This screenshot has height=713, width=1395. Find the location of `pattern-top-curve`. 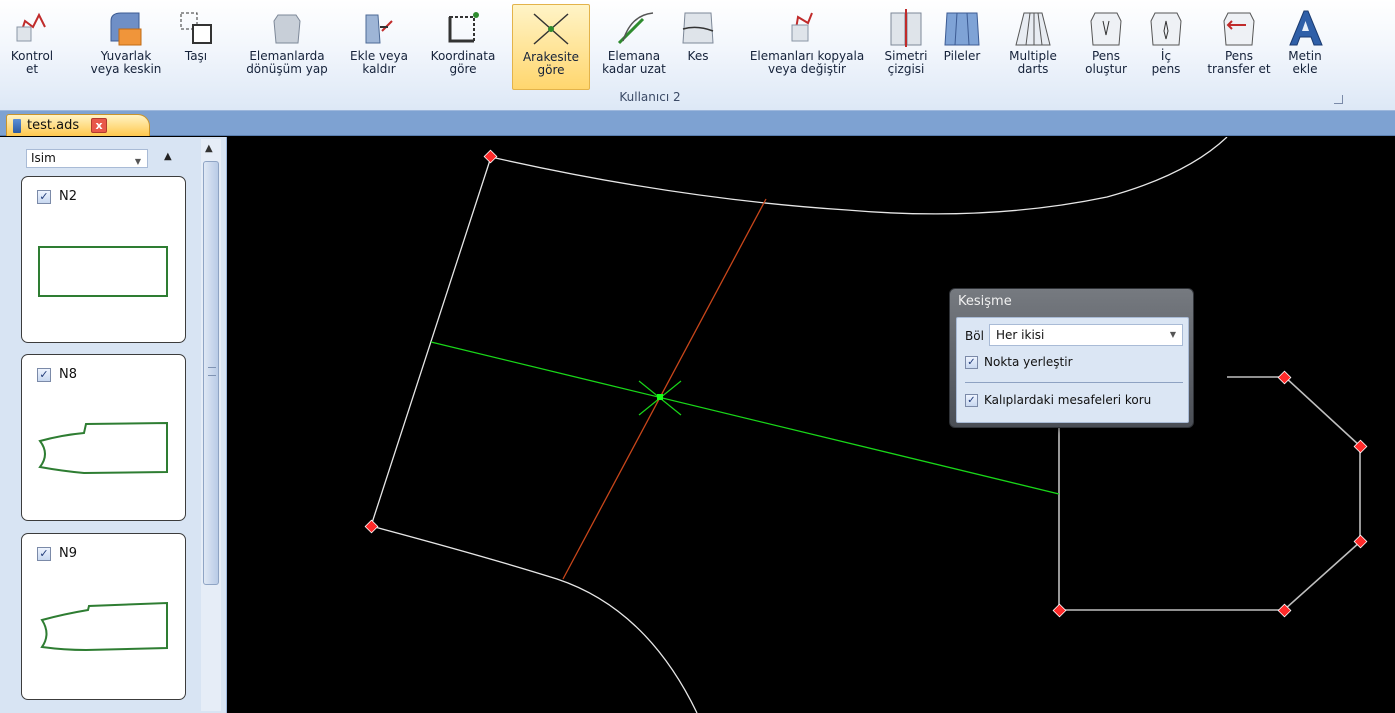

pattern-top-curve is located at coordinates (859, 176).